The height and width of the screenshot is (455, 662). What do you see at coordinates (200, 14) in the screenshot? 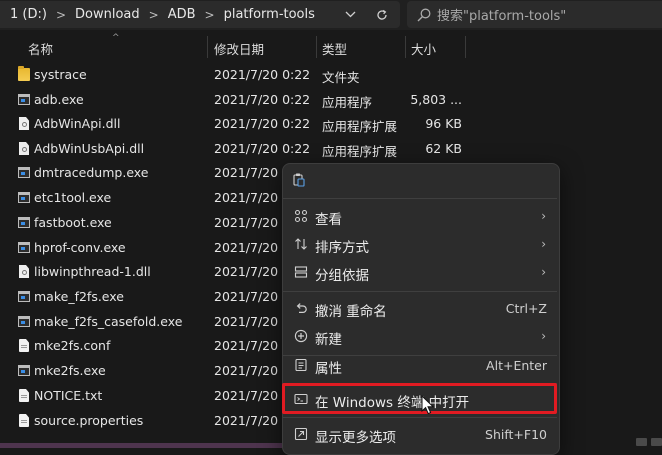
I see `address-bar: 1 (D:) > Download > ADB > platform-tools` at bounding box center [200, 14].